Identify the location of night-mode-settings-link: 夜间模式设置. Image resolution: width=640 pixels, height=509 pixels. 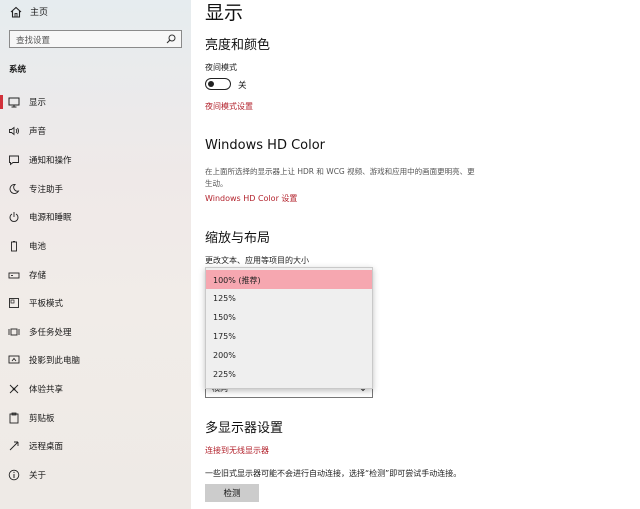
(229, 106).